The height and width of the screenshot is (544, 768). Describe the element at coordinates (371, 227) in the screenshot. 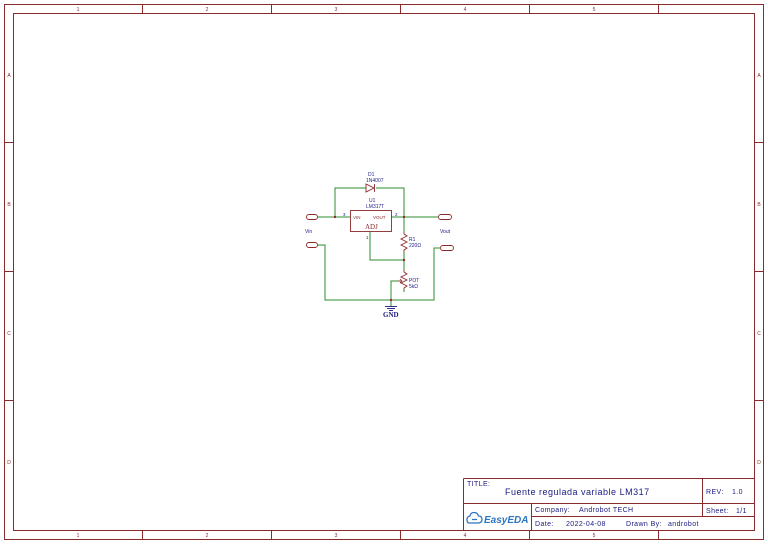

I see `u1-pin-adj: ADJ` at that location.